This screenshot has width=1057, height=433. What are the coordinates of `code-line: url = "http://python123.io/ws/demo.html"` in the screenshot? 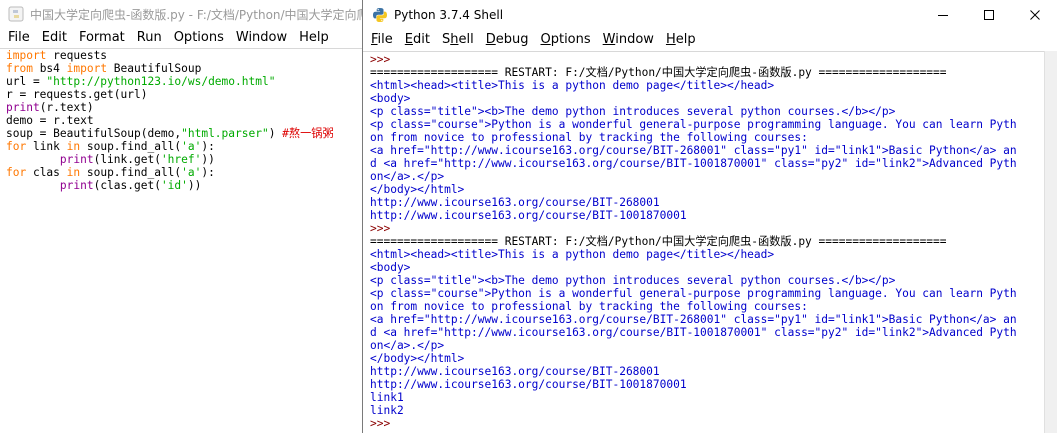 It's located at (181, 81).